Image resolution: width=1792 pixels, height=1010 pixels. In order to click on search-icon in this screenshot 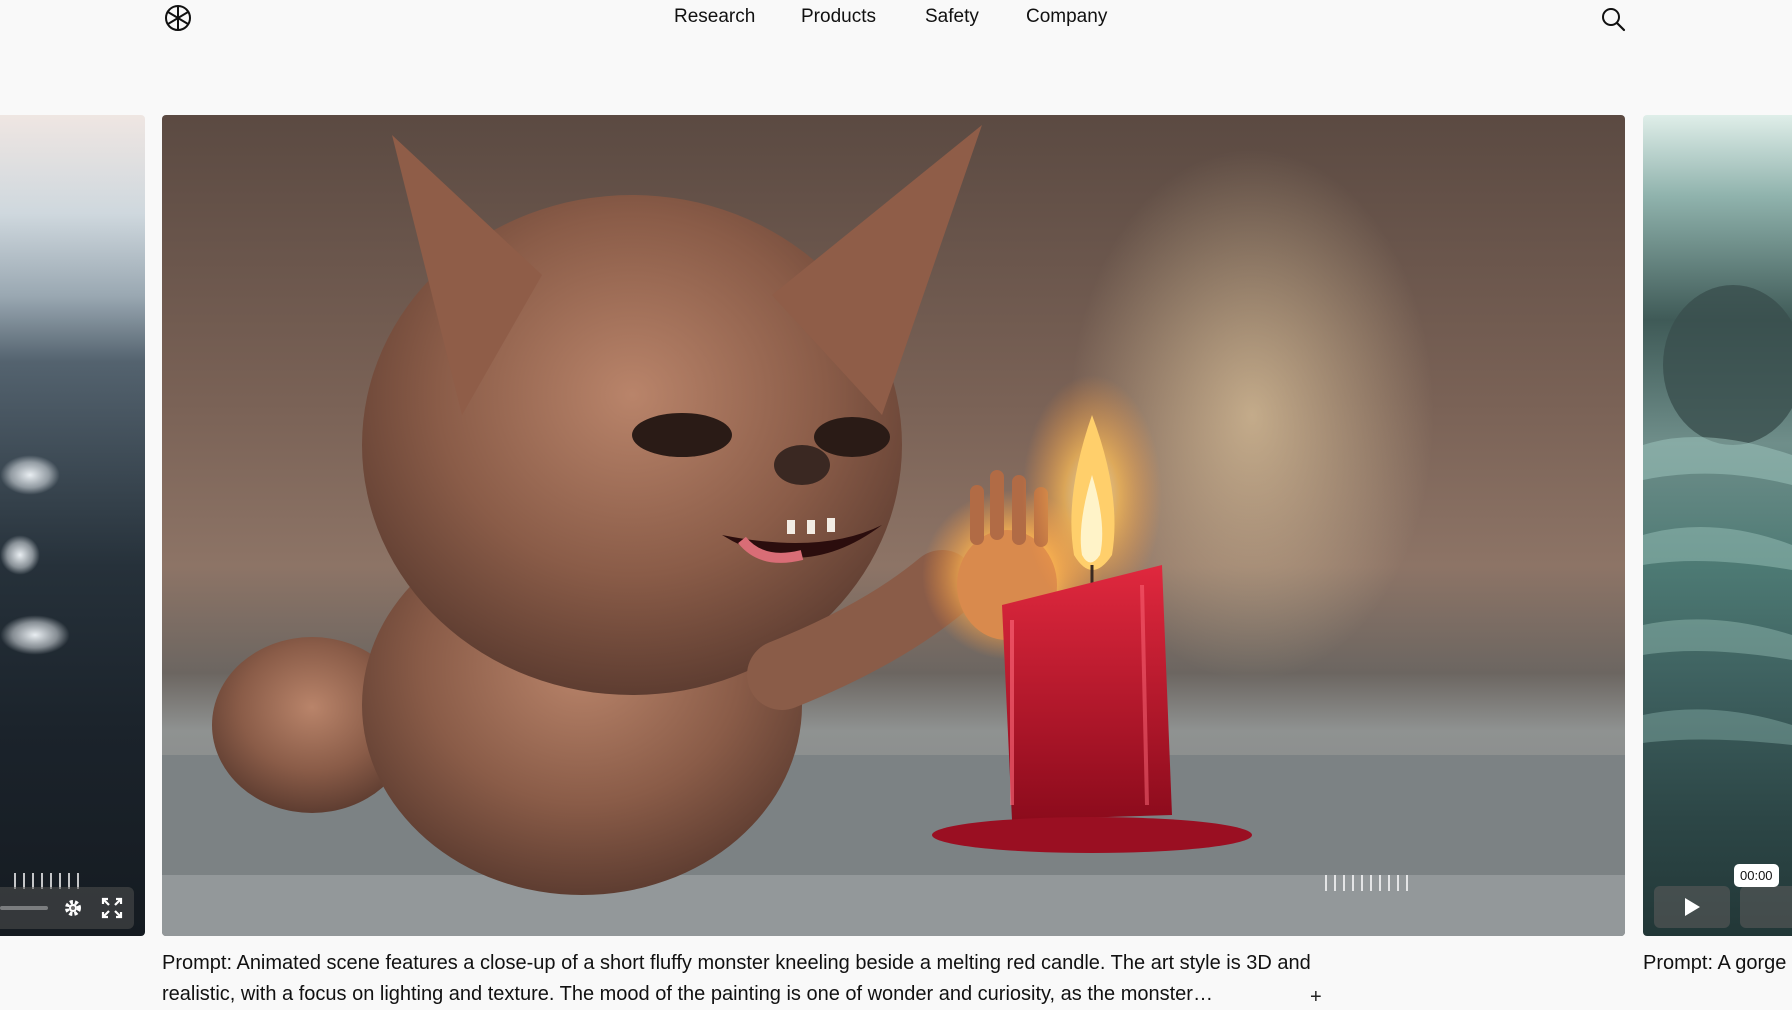, I will do `click(1613, 19)`.